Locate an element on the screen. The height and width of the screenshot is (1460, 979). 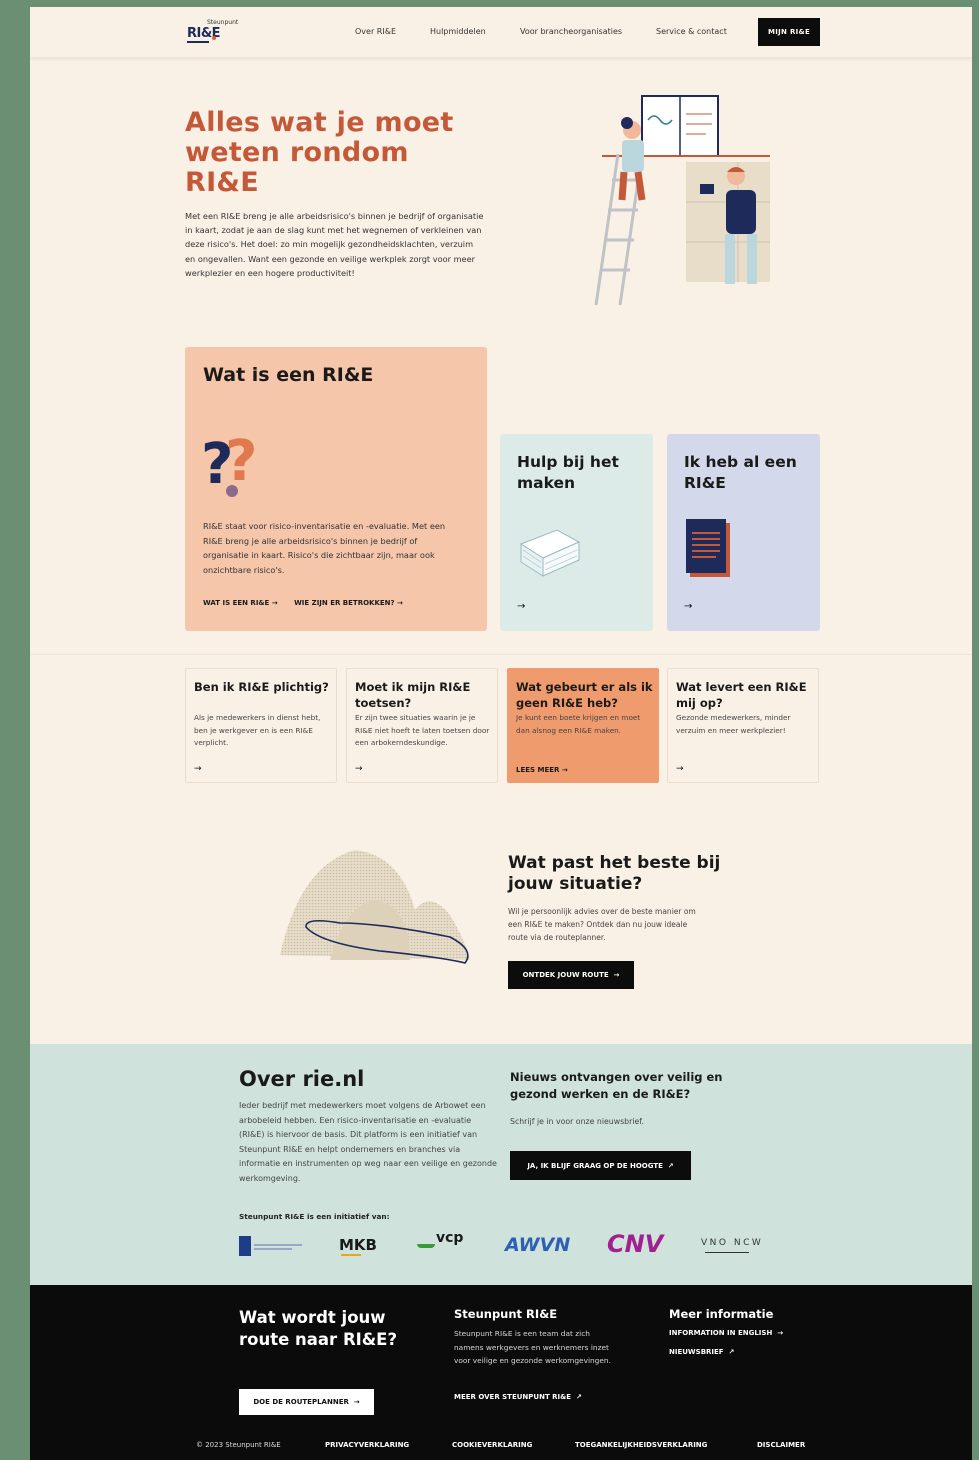
cnv-logo: CNV is located at coordinates (635, 1244).